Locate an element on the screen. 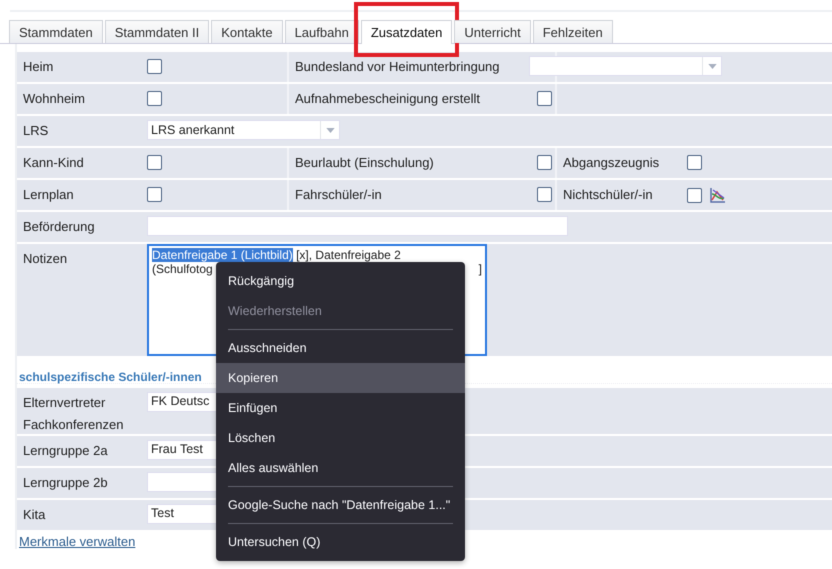 This screenshot has height=569, width=832. tab: Fehlzeiten is located at coordinates (572, 31).